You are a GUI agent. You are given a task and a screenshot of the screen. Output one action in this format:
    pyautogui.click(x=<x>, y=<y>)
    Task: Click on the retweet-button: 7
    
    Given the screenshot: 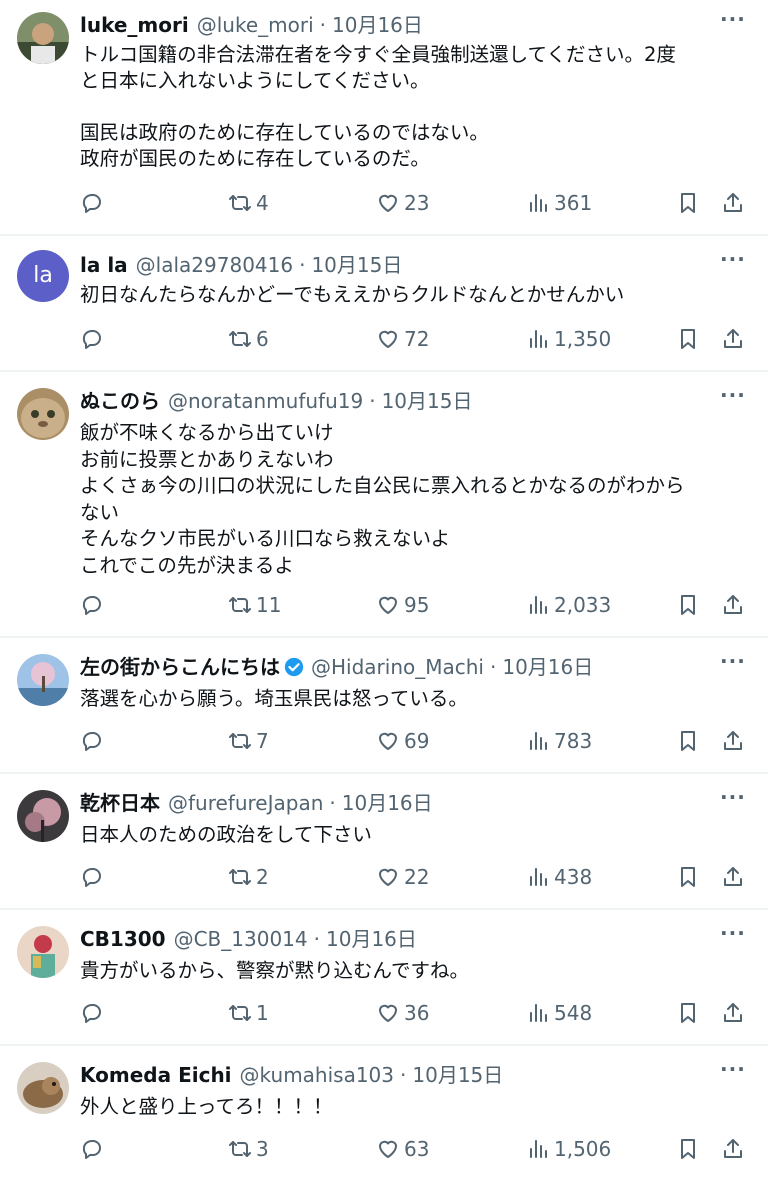 What is the action you would take?
    pyautogui.click(x=248, y=741)
    